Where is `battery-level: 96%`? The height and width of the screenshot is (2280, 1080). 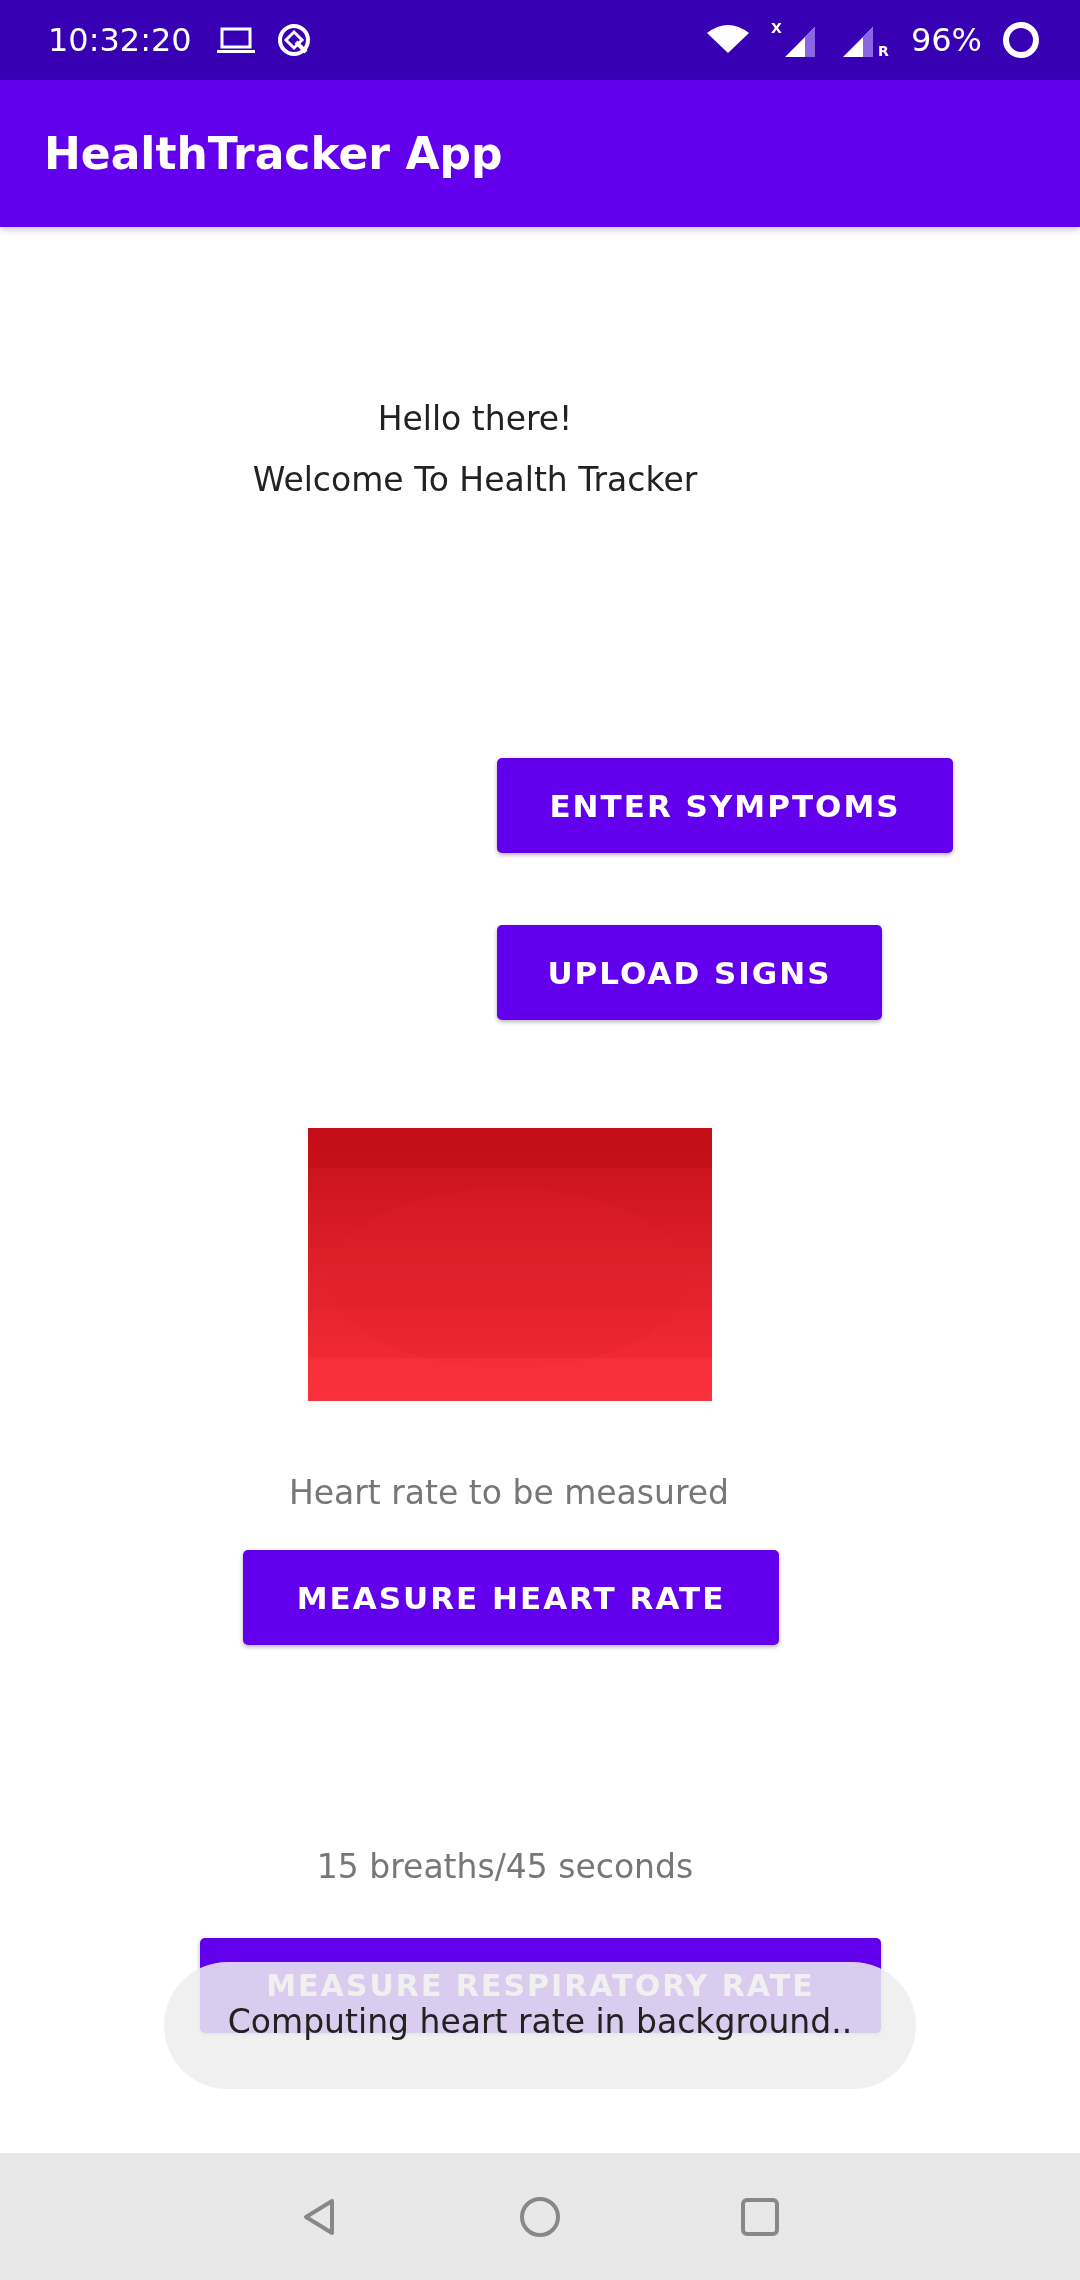 battery-level: 96% is located at coordinates (946, 40).